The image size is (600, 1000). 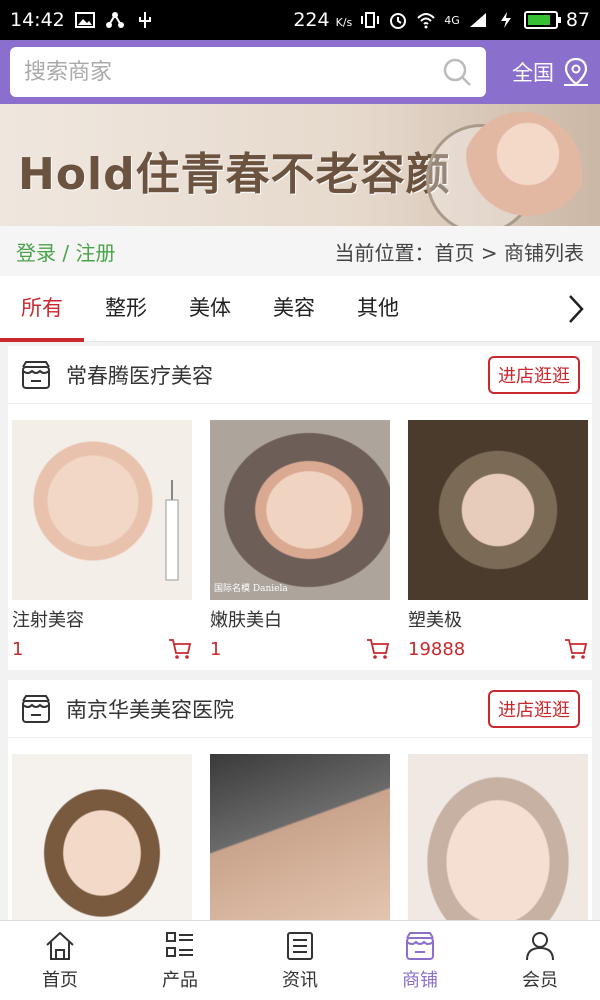 What do you see at coordinates (172, 530) in the screenshot?
I see `syringe-graphic` at bounding box center [172, 530].